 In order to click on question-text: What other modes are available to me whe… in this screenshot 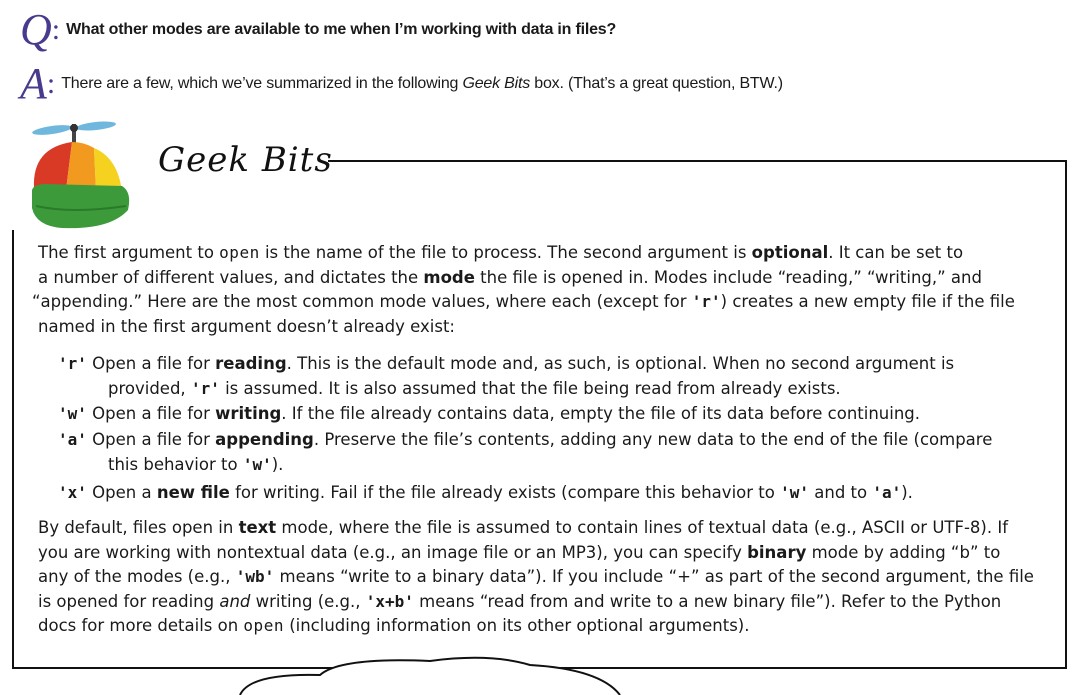, I will do `click(341, 29)`.